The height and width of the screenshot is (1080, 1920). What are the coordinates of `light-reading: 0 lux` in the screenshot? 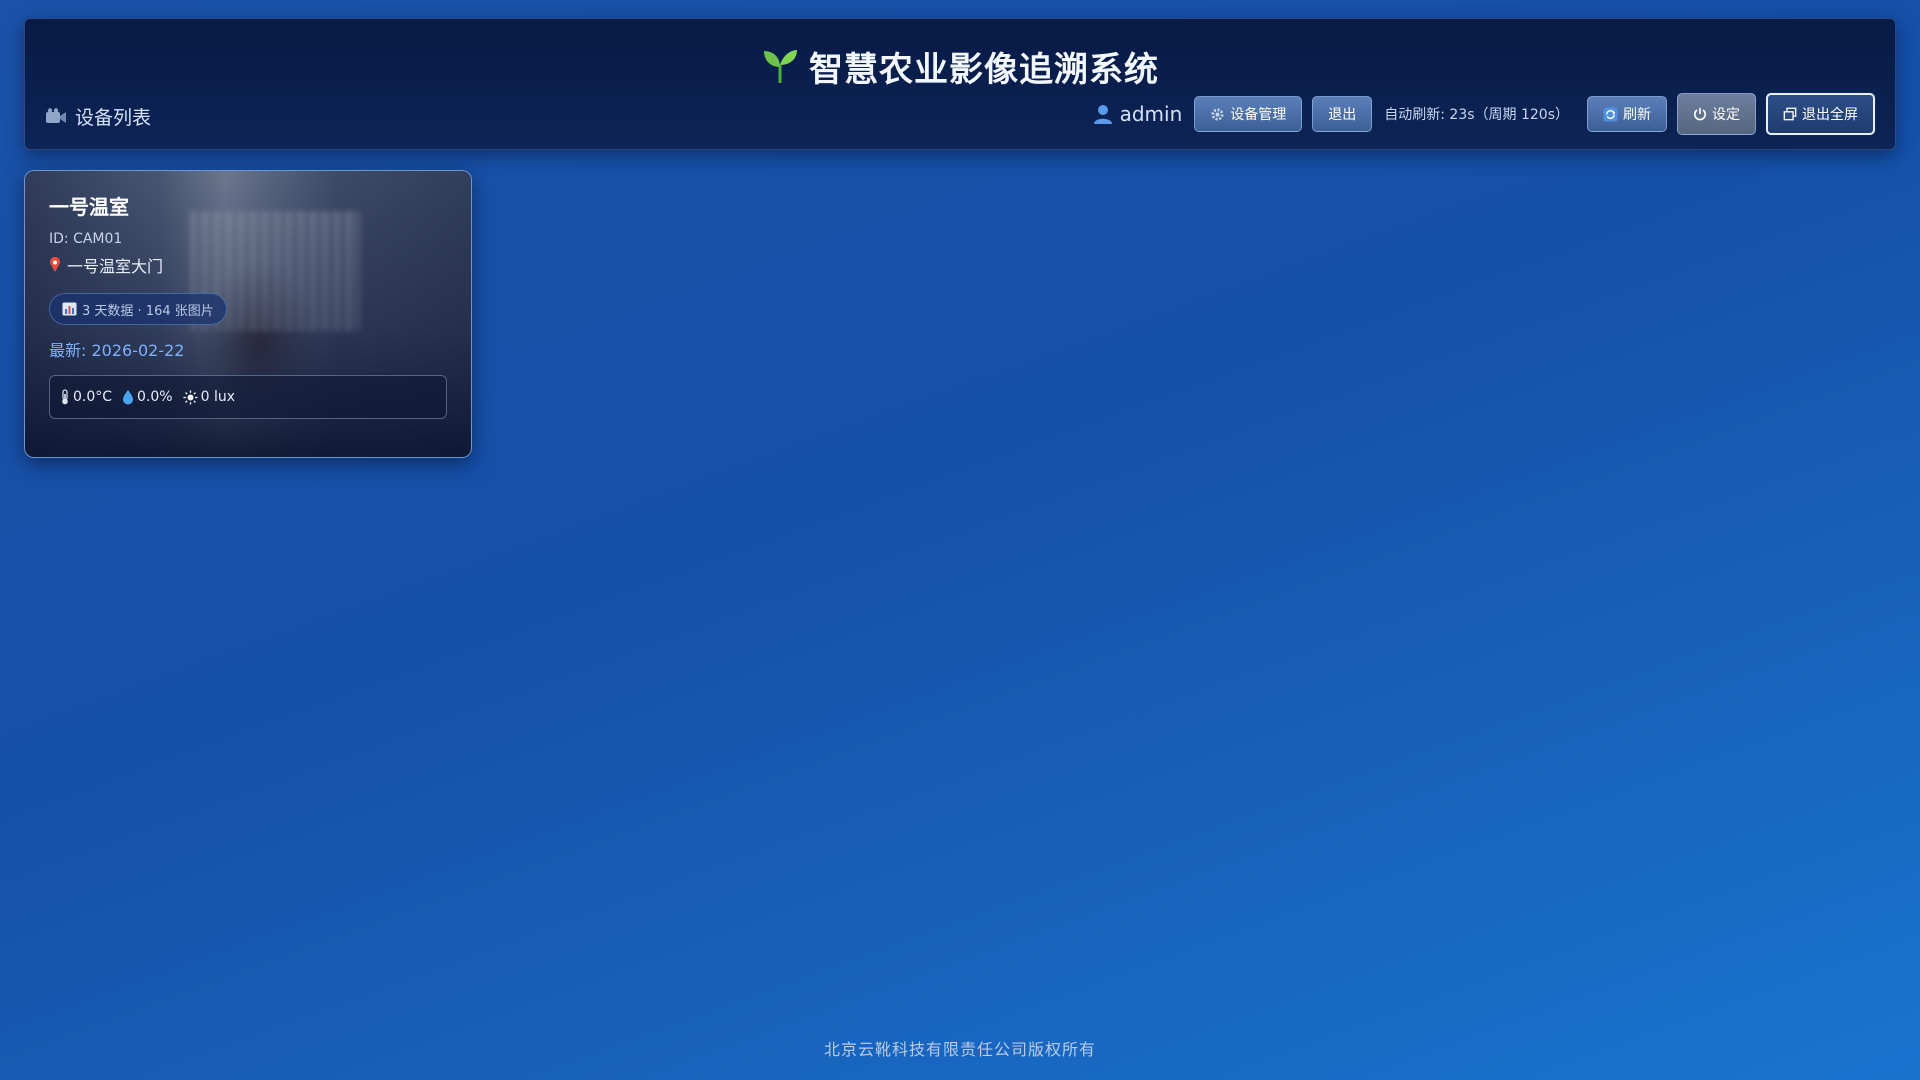 It's located at (209, 397).